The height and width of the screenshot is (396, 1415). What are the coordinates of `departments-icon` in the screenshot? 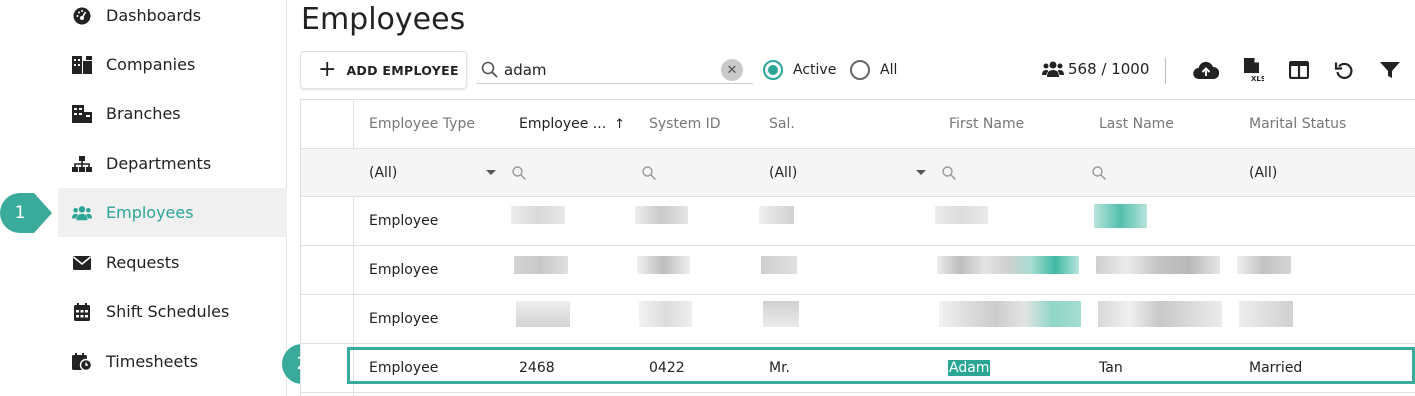 It's located at (82, 164).